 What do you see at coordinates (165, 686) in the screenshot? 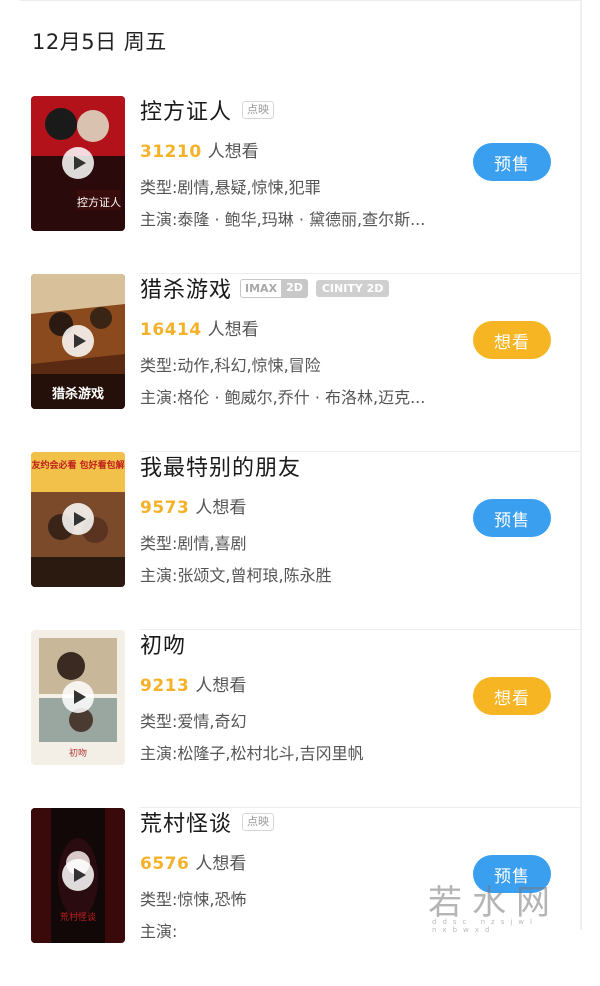
I see `want-number: 9213` at bounding box center [165, 686].